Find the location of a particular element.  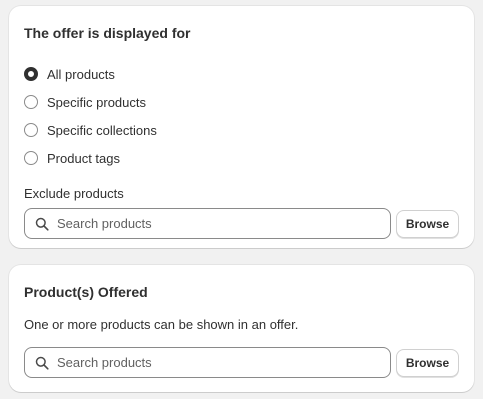

exclude-products-search-row: Browse is located at coordinates (241, 223).